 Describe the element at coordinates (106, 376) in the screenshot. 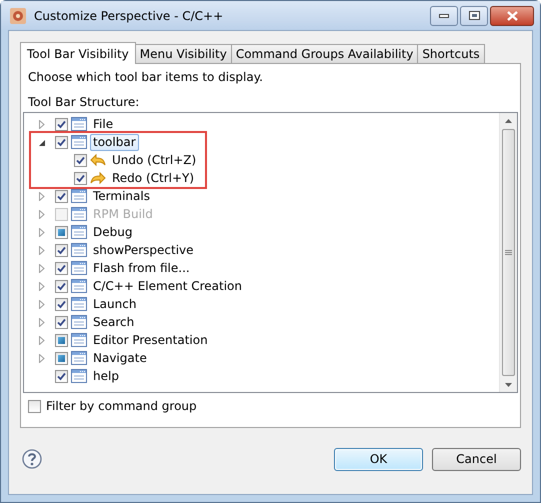

I see `tree-item: help` at that location.